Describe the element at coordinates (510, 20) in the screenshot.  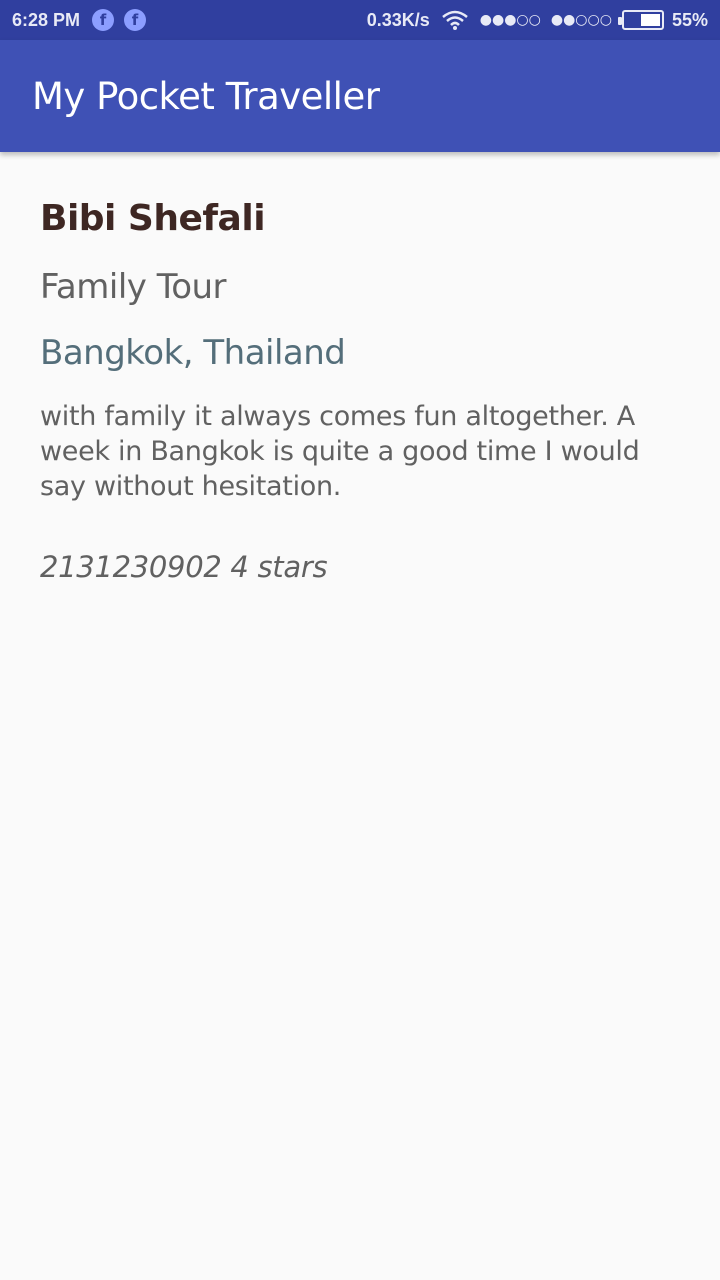
I see `signal-strength-icon: ●●●○○` at that location.